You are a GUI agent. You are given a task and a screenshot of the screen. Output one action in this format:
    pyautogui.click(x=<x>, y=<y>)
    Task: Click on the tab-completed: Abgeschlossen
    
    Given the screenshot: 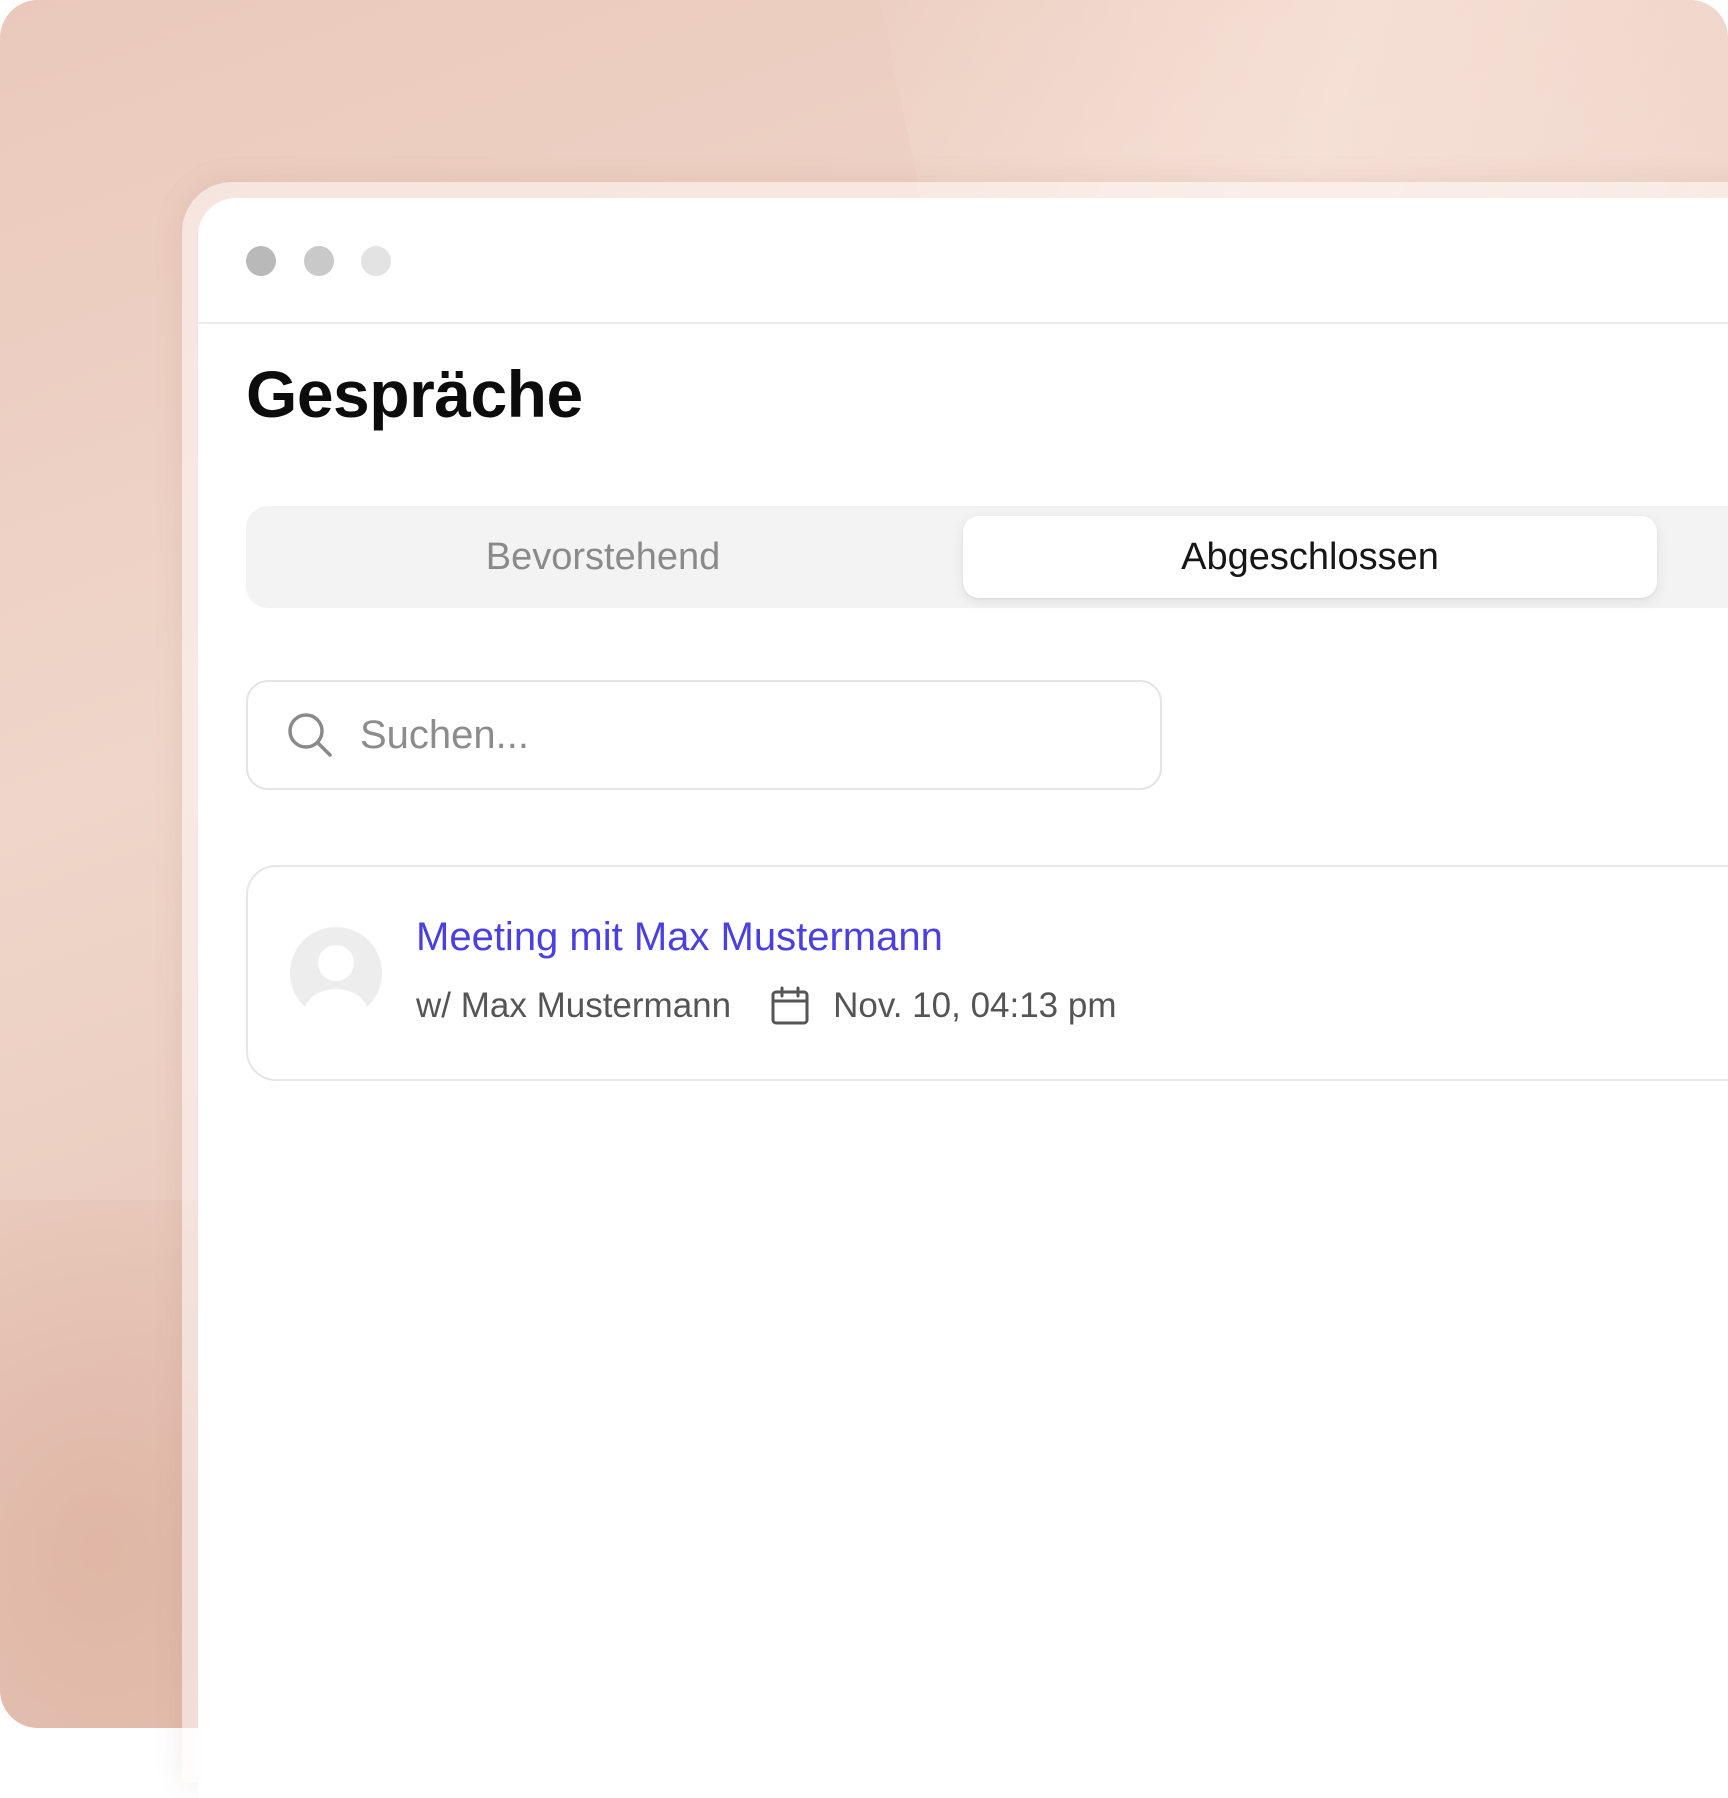 What is the action you would take?
    pyautogui.click(x=1310, y=557)
    